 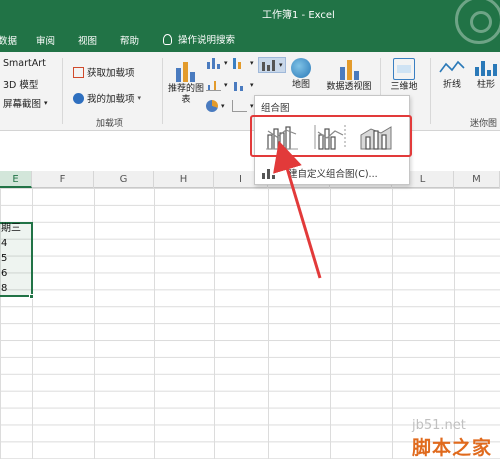 What do you see at coordinates (139, 98) in the screenshot?
I see `my-addins-dropdown-icon: ▾` at bounding box center [139, 98].